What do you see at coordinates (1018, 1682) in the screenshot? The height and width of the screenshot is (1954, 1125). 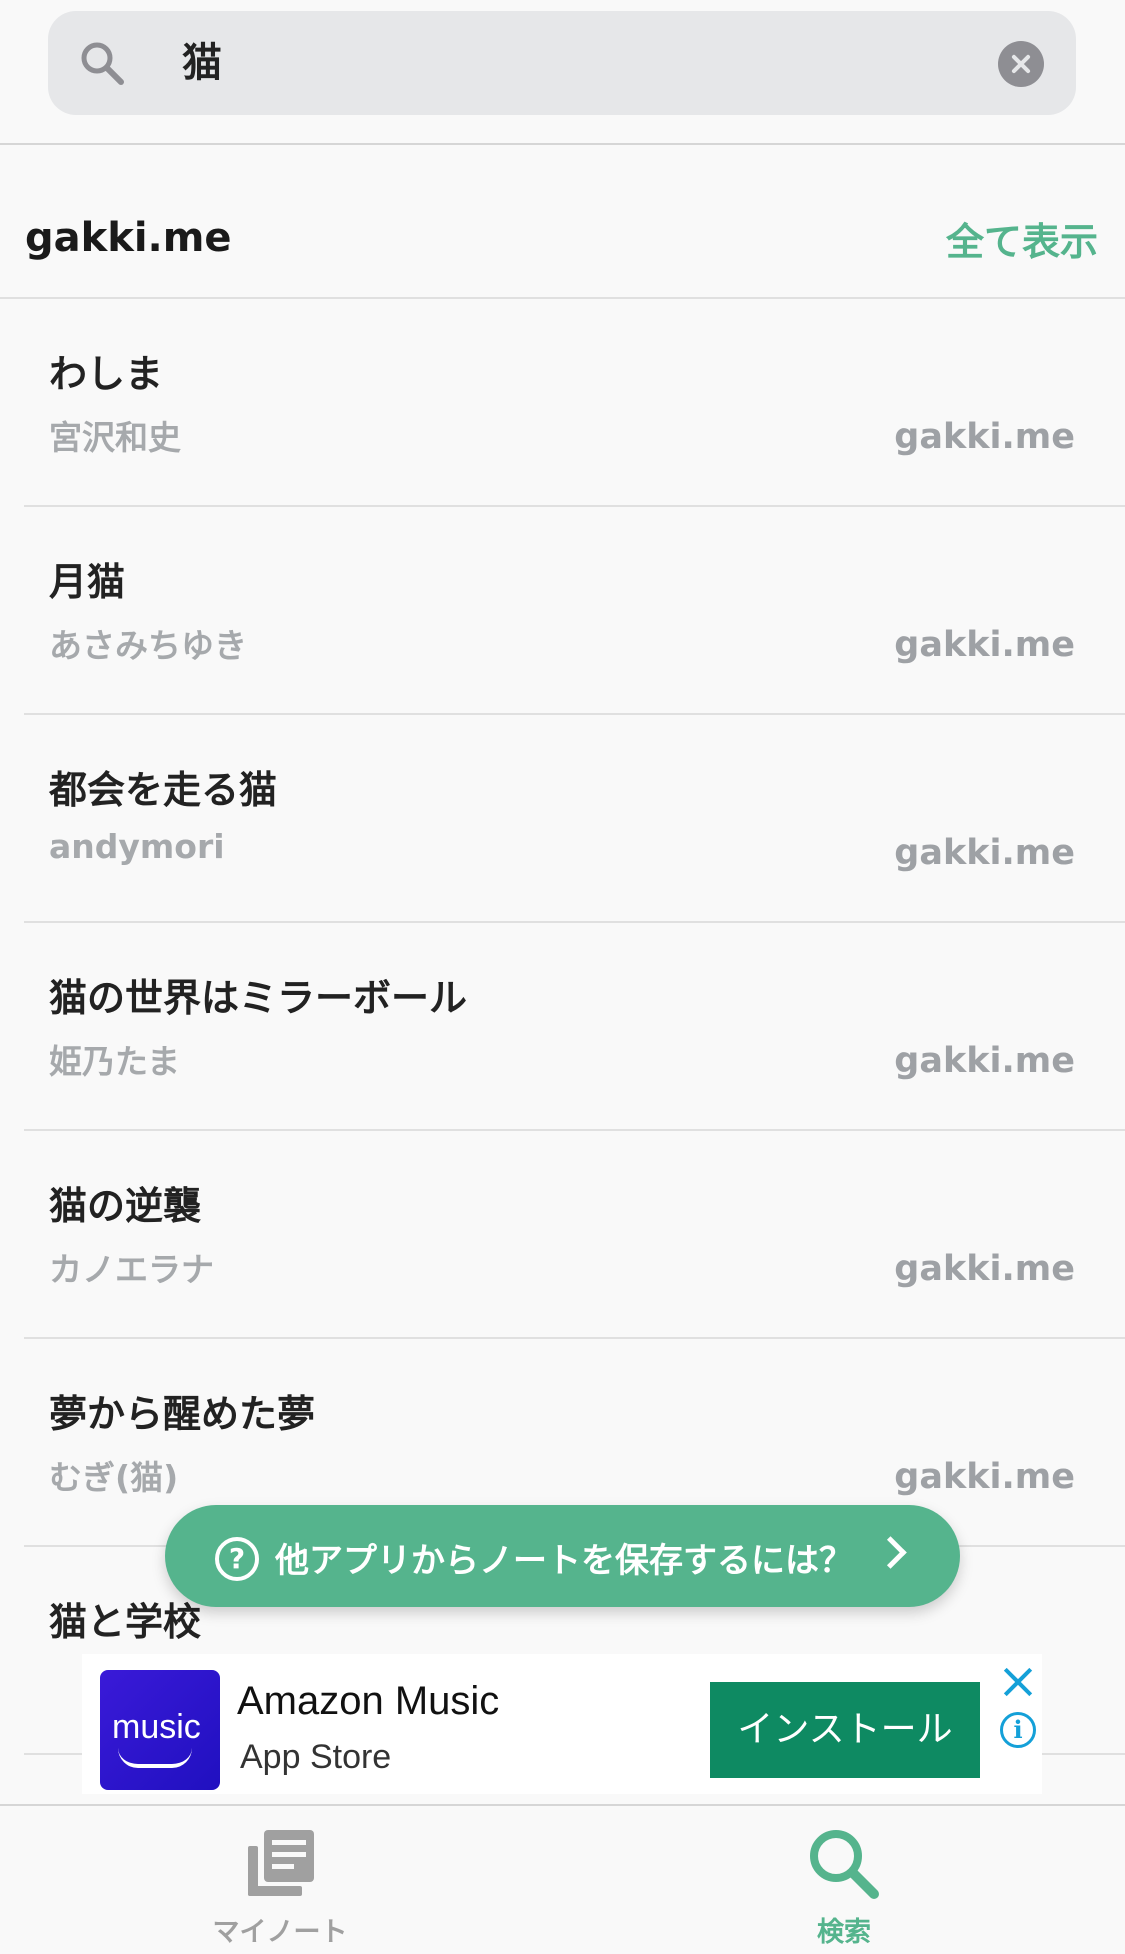 I see `ad-close-icon` at bounding box center [1018, 1682].